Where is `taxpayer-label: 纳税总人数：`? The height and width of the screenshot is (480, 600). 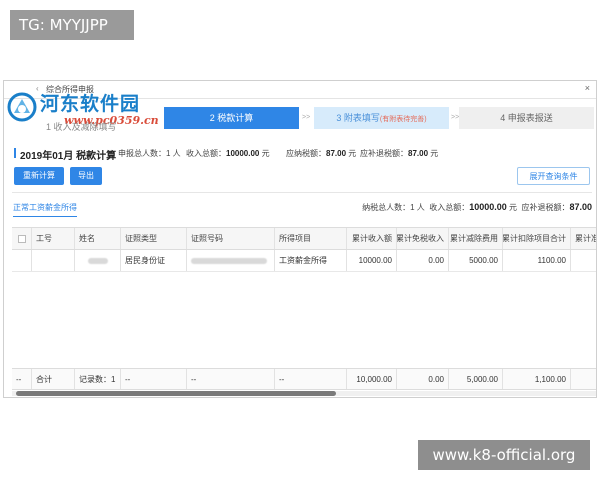
taxpayer-label: 纳税总人数： is located at coordinates (386, 207).